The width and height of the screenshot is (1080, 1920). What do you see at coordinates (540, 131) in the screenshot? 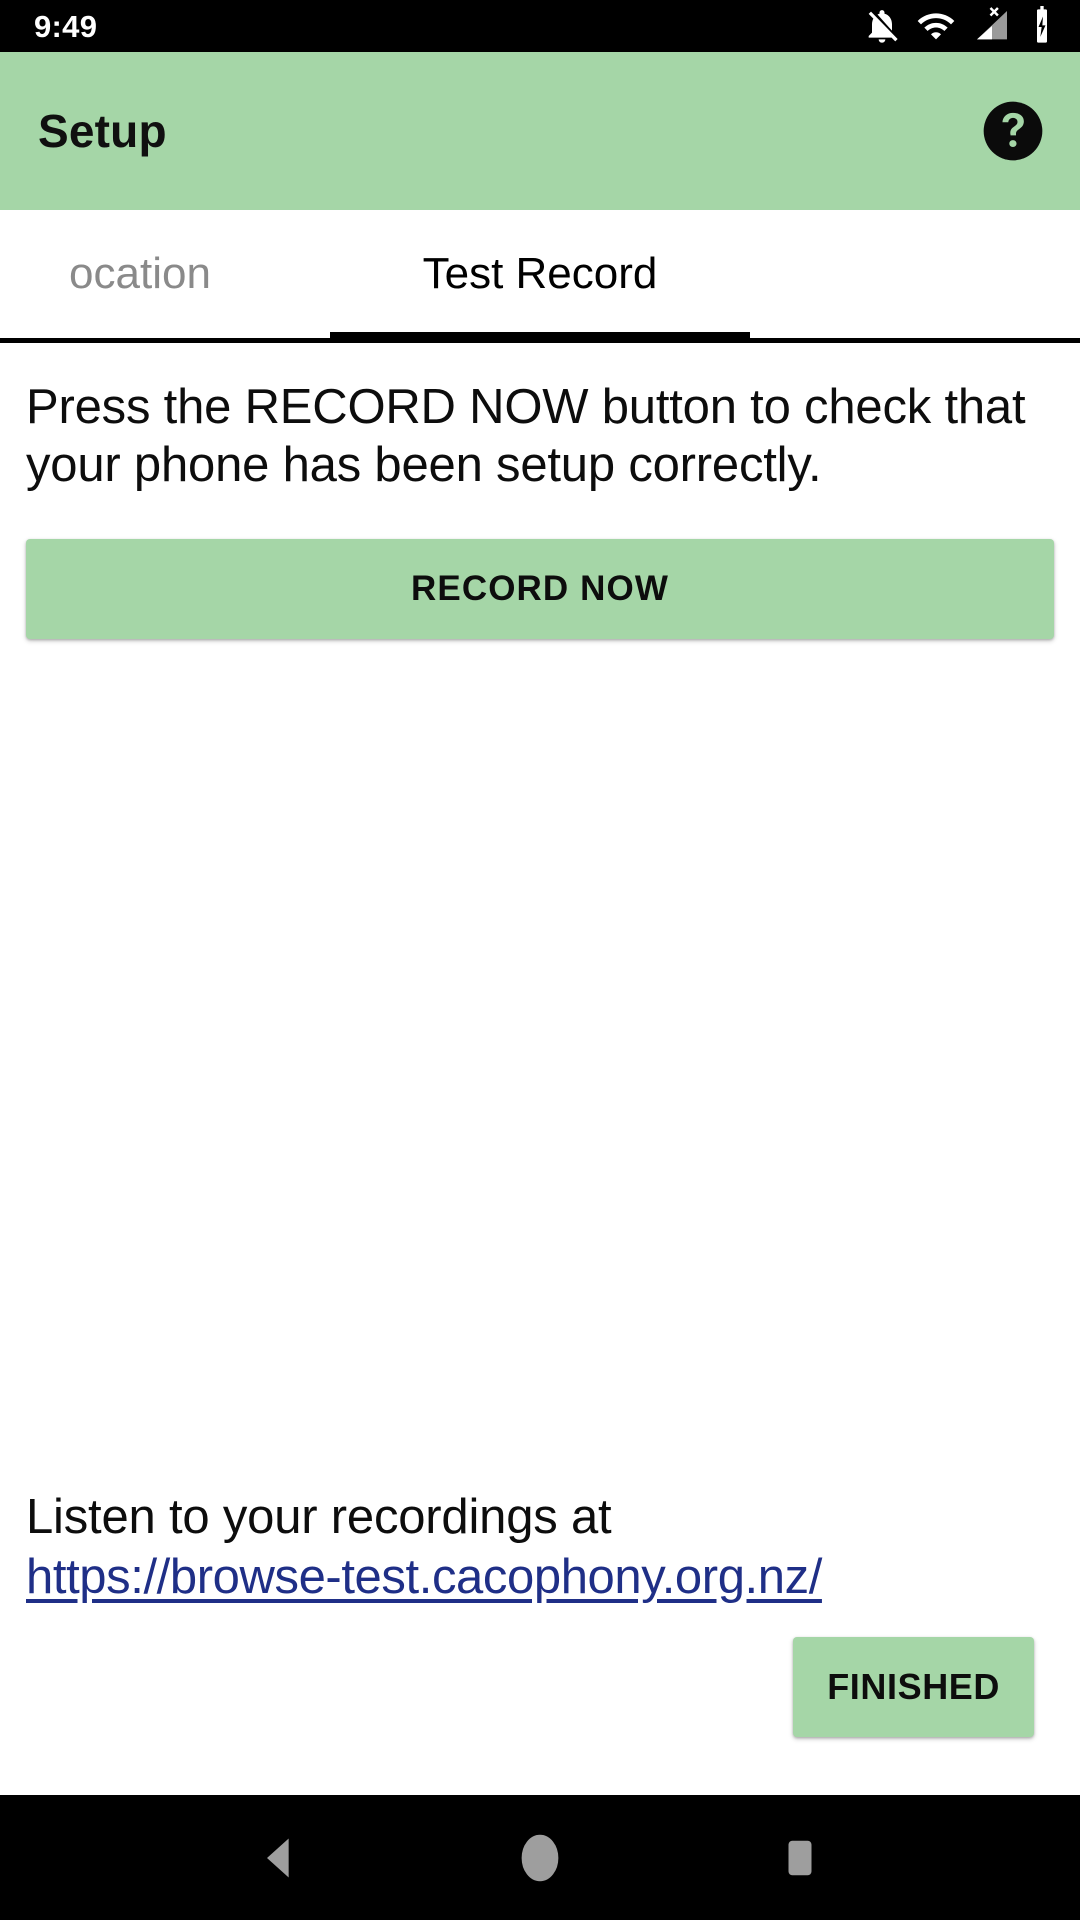
I see `app-toolbar: Setup` at bounding box center [540, 131].